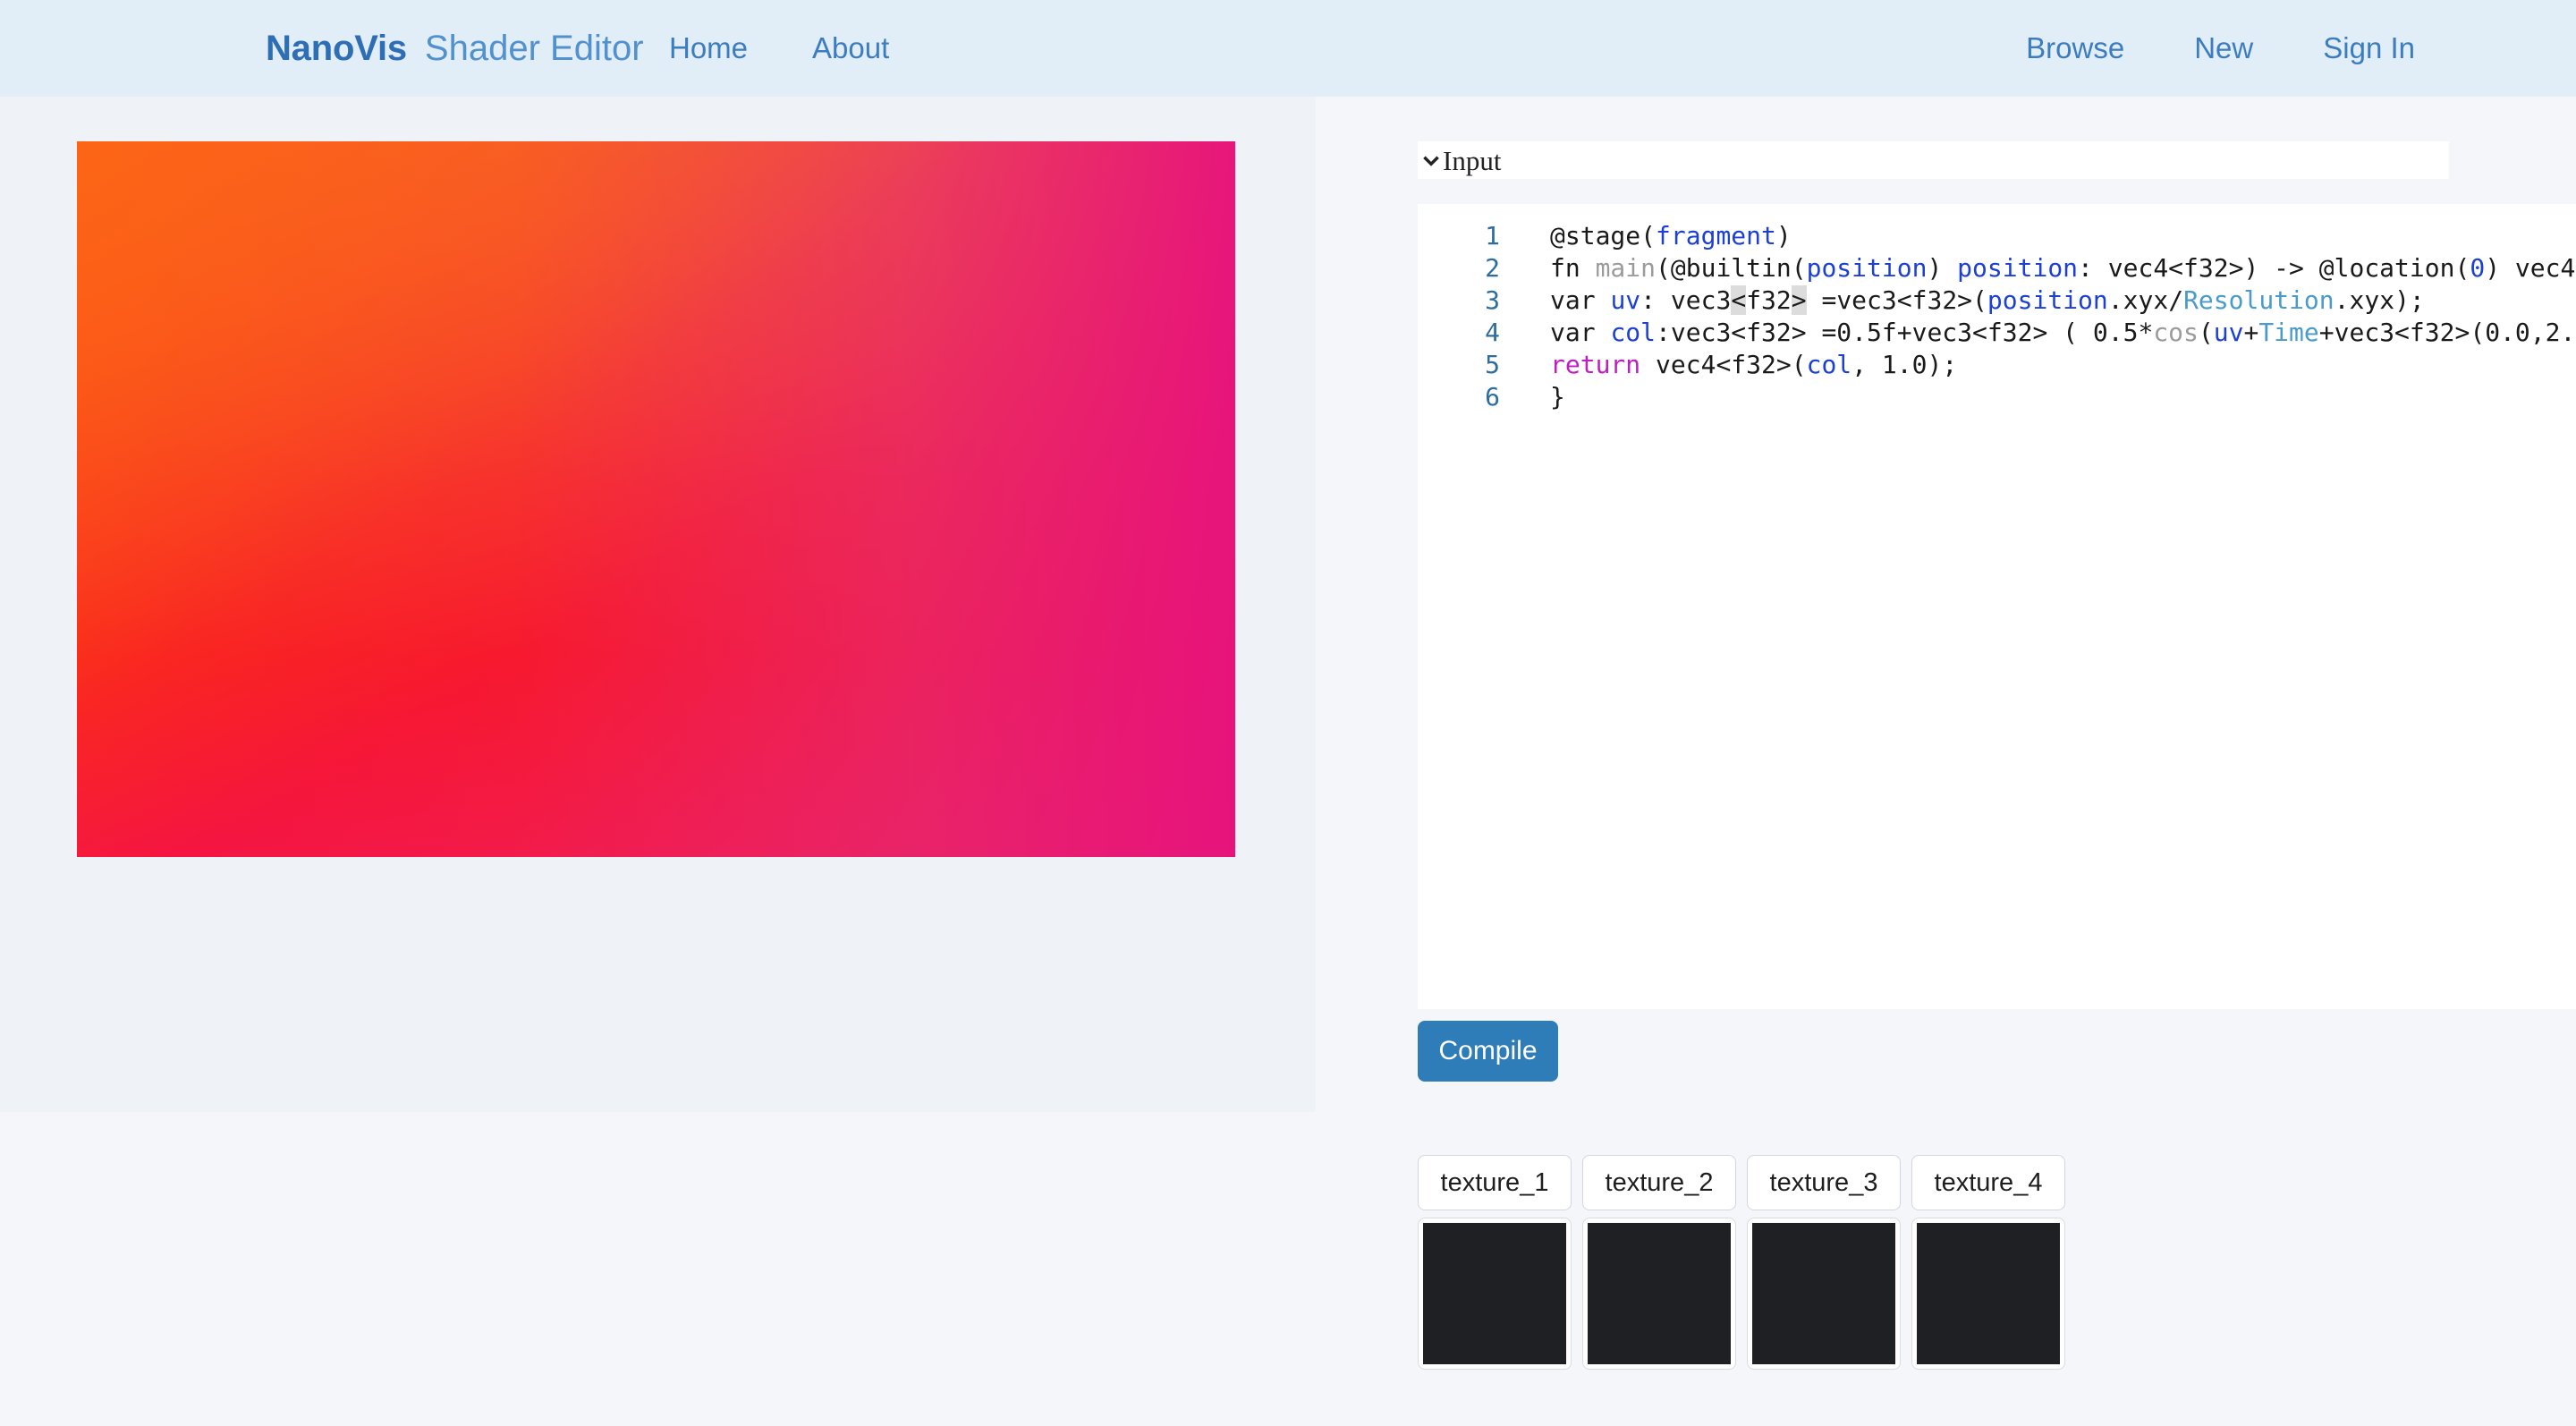 The width and height of the screenshot is (2576, 1426). What do you see at coordinates (1659, 1183) in the screenshot?
I see `texture-tab-2: texture_2` at bounding box center [1659, 1183].